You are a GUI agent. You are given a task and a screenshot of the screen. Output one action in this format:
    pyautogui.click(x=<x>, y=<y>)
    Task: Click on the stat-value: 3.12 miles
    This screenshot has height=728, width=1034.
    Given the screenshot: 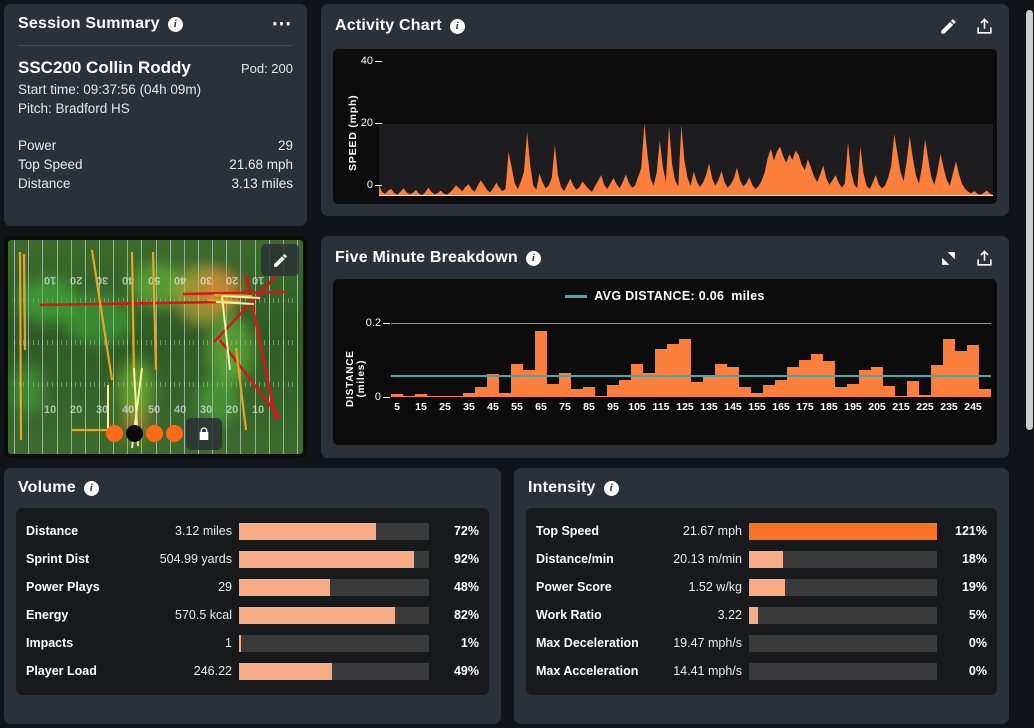 What is the action you would take?
    pyautogui.click(x=203, y=531)
    